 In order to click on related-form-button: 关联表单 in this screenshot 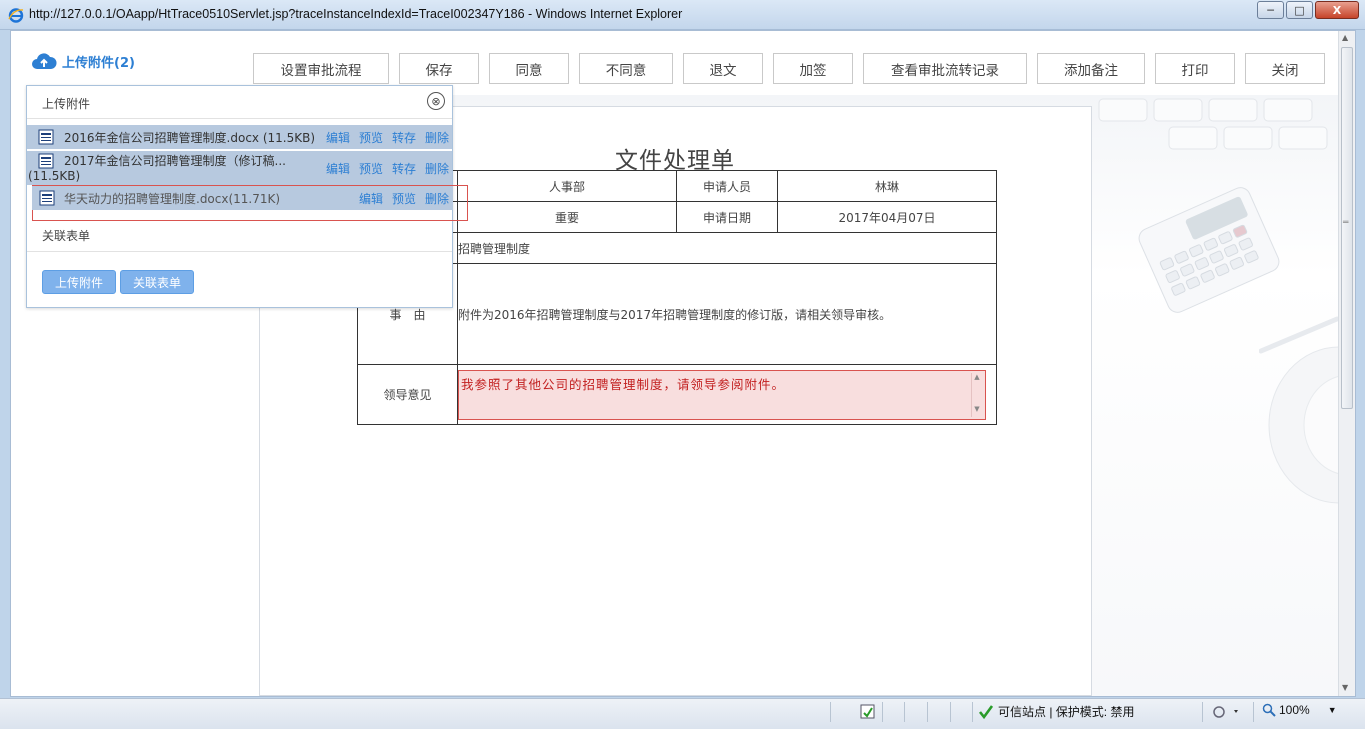, I will do `click(157, 282)`.